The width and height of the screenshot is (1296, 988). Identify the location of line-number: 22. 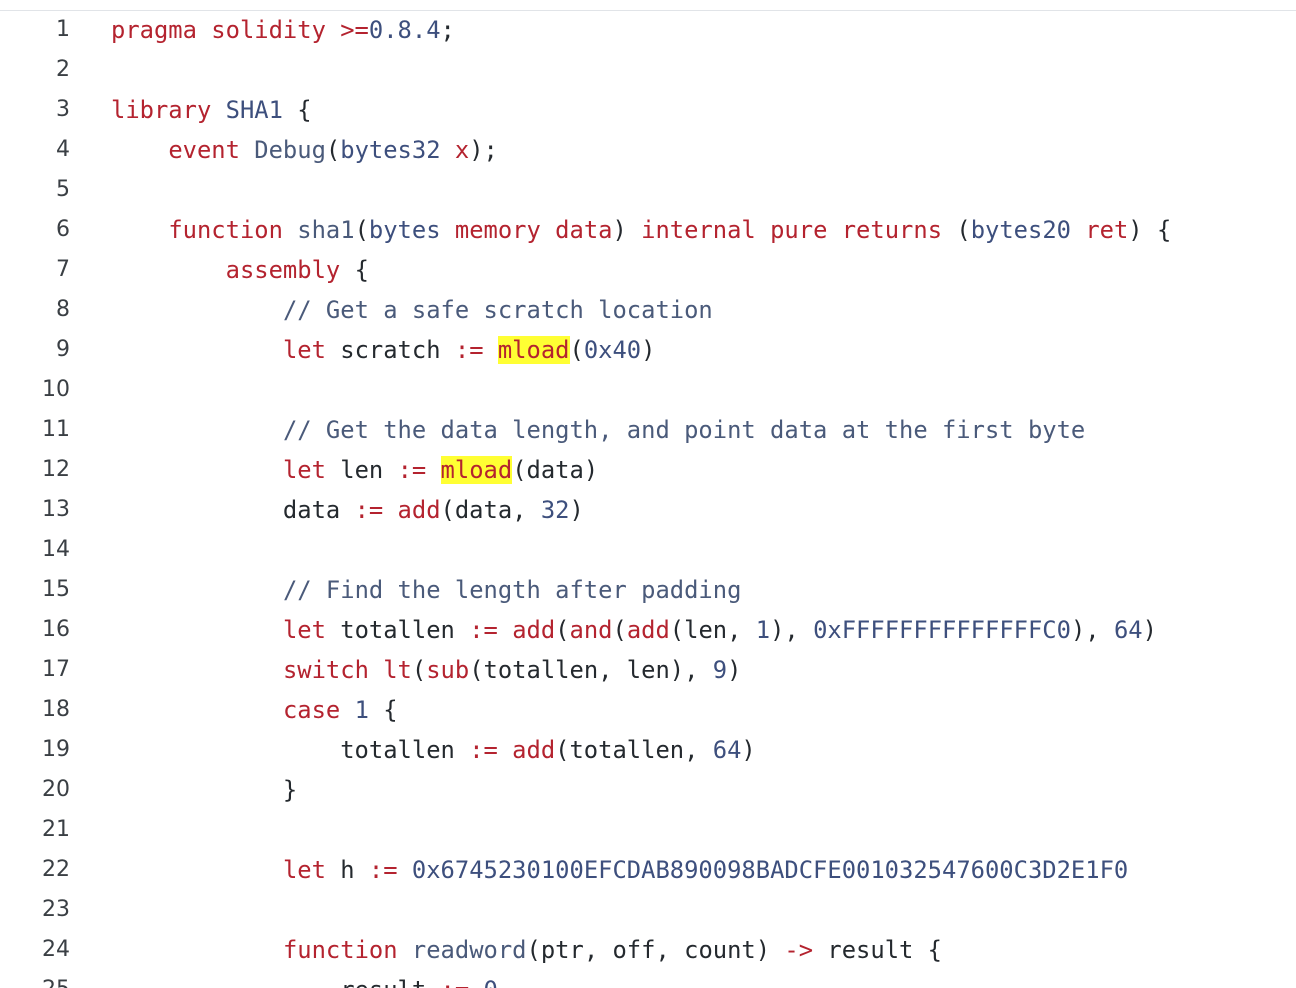
(35, 870).